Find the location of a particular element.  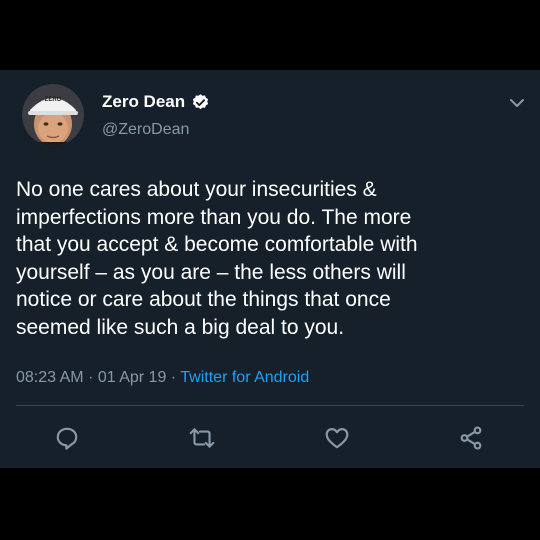

cap-logo-text: ZERO is located at coordinates (53, 100).